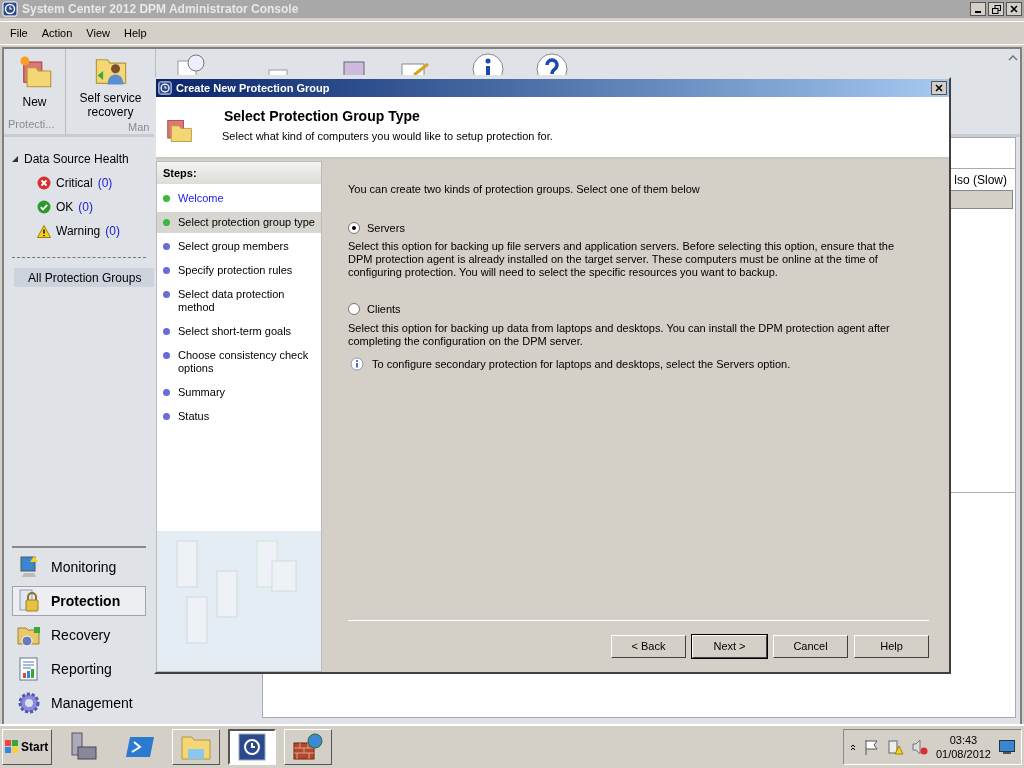 Image resolution: width=1024 pixels, height=768 pixels. I want to click on intro-text: You can create two kinds of protection groups. Select one of them below, so click(524, 189).